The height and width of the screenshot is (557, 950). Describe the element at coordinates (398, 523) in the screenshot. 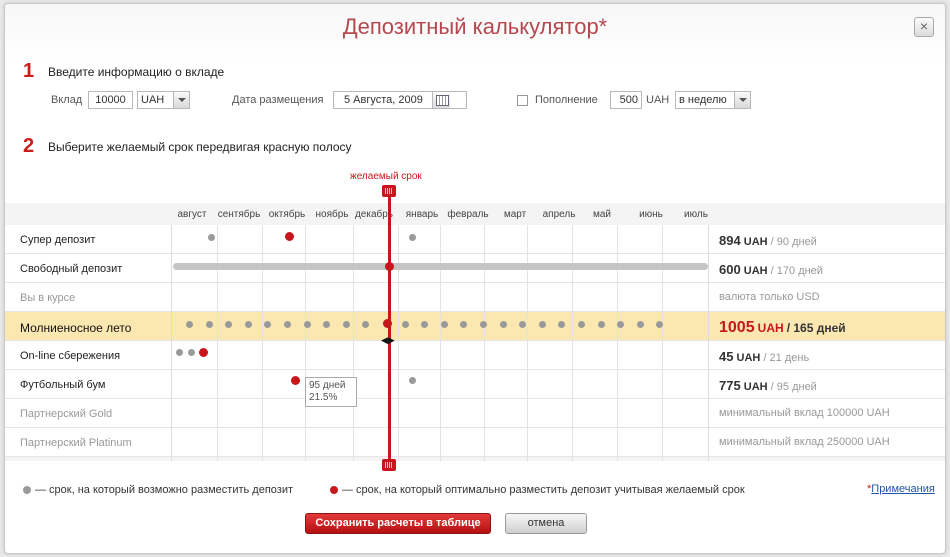

I see `save-to-table-button: Сохранить расчеты в таблице` at that location.